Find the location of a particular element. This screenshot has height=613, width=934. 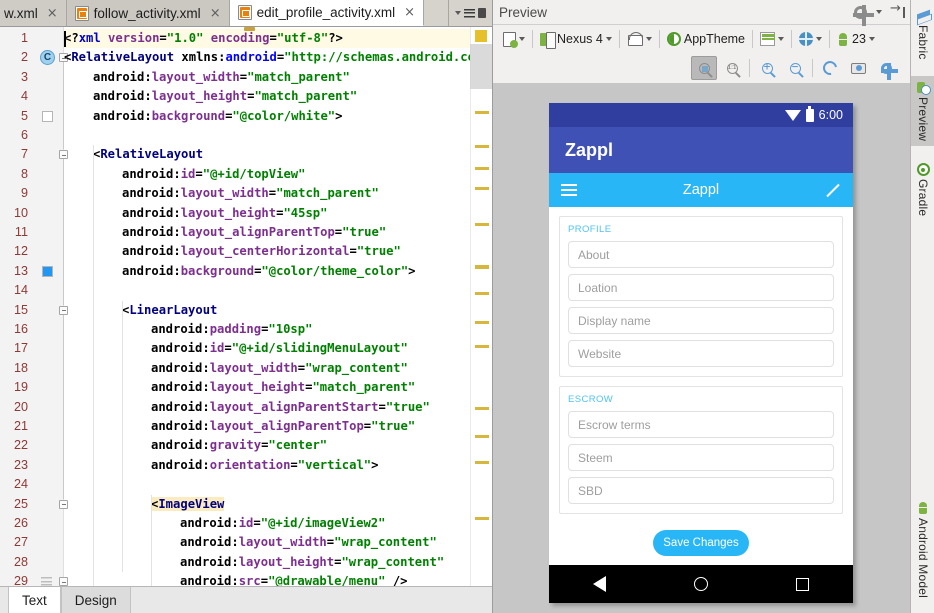

recents-icon is located at coordinates (802, 584).